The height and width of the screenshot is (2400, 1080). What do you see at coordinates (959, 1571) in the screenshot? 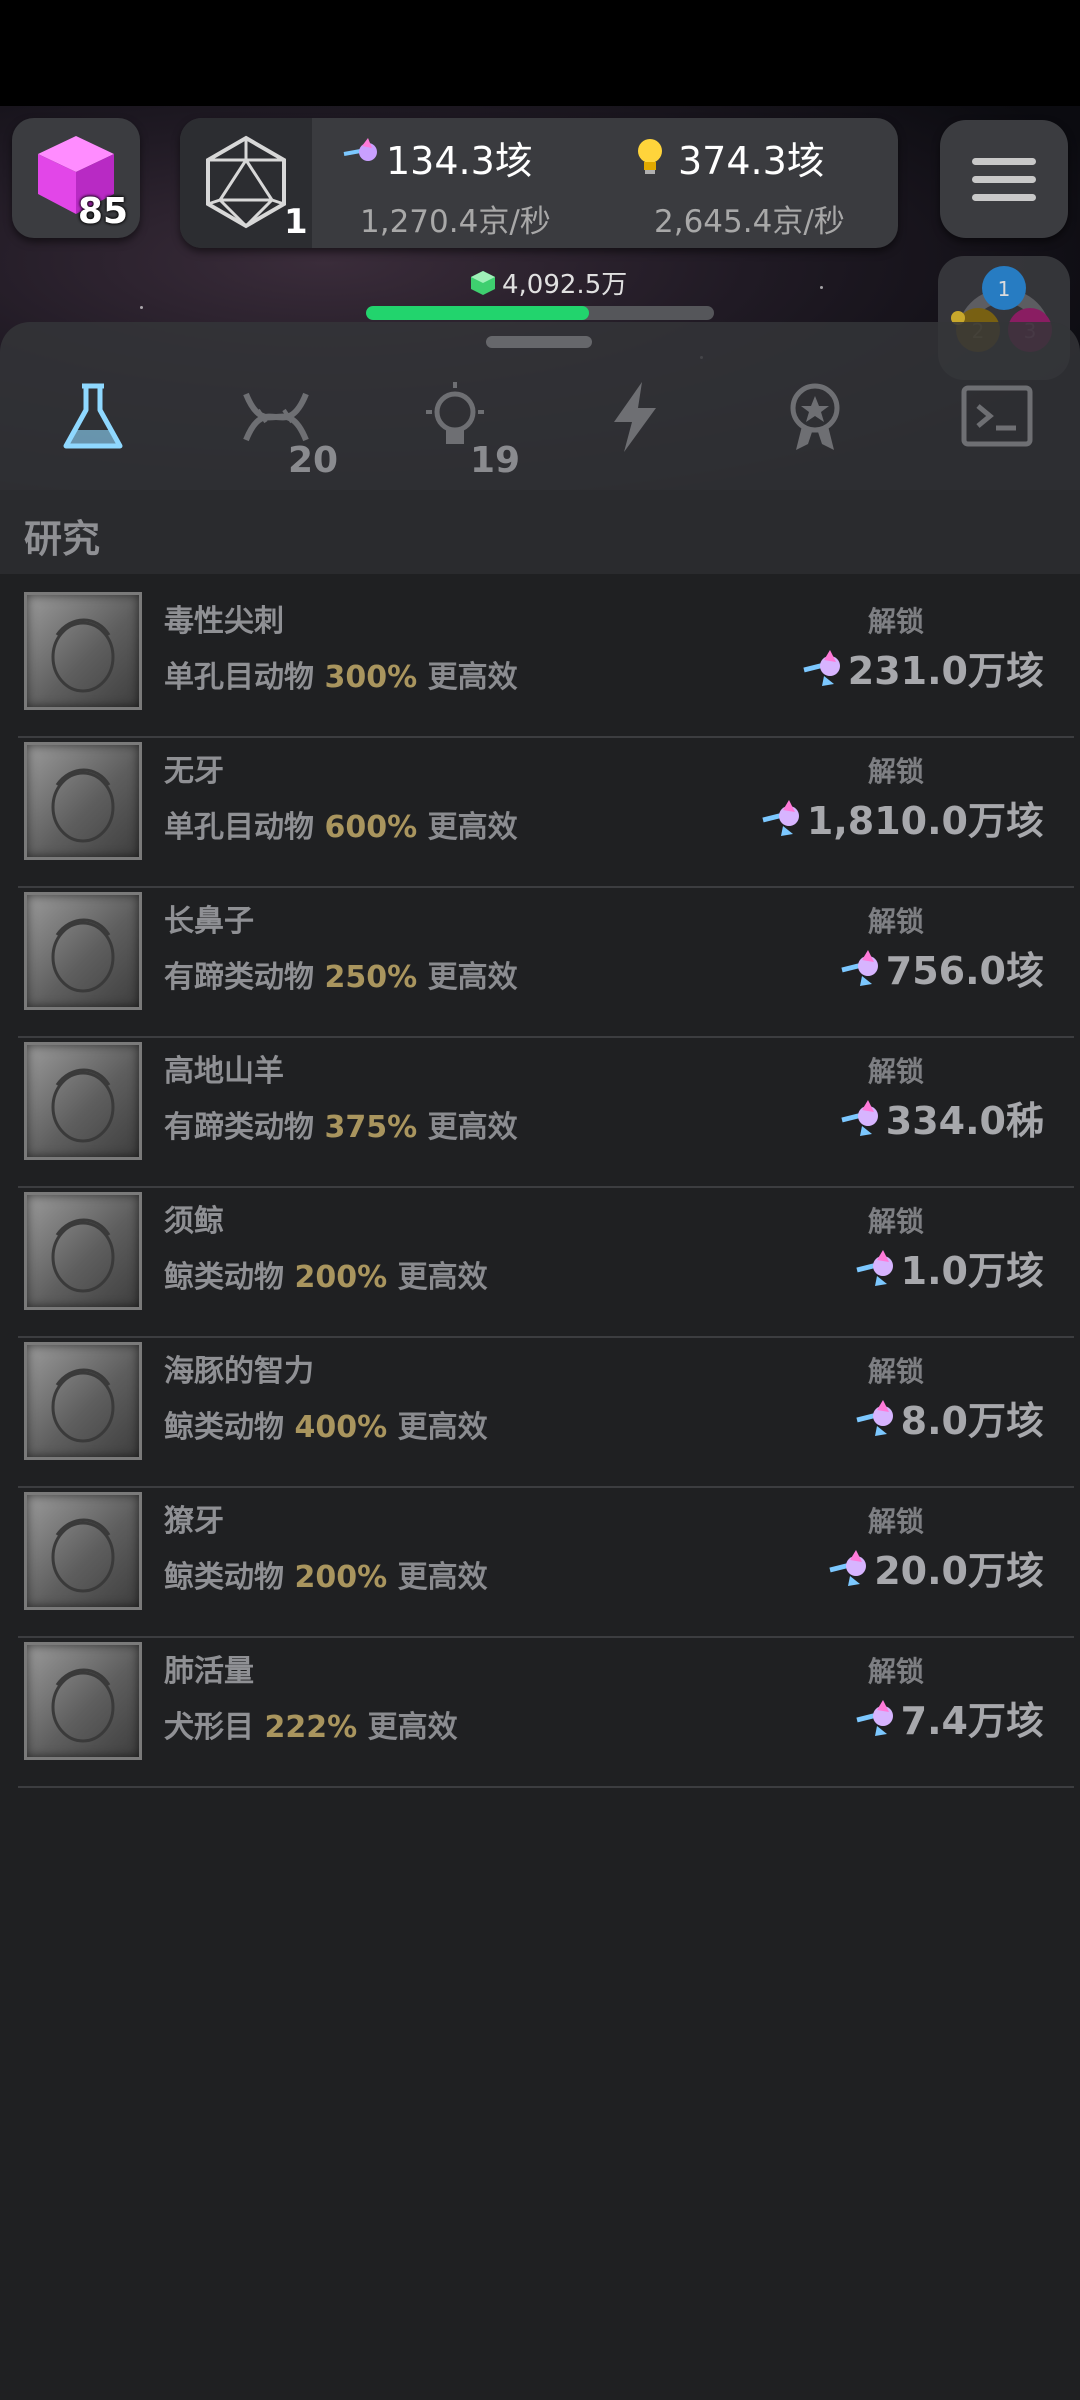
I see `research-cost: 20.0万垓` at bounding box center [959, 1571].